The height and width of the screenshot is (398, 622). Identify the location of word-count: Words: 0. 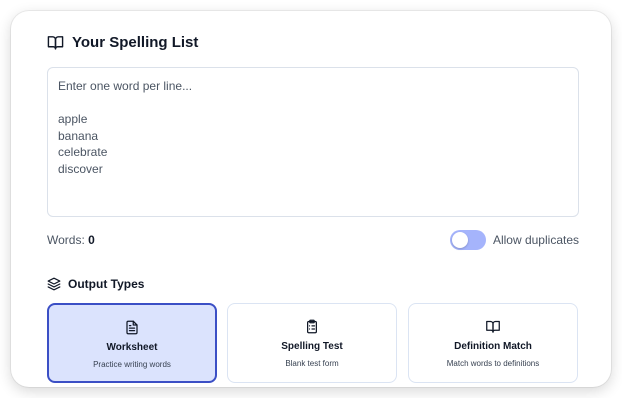
(71, 240).